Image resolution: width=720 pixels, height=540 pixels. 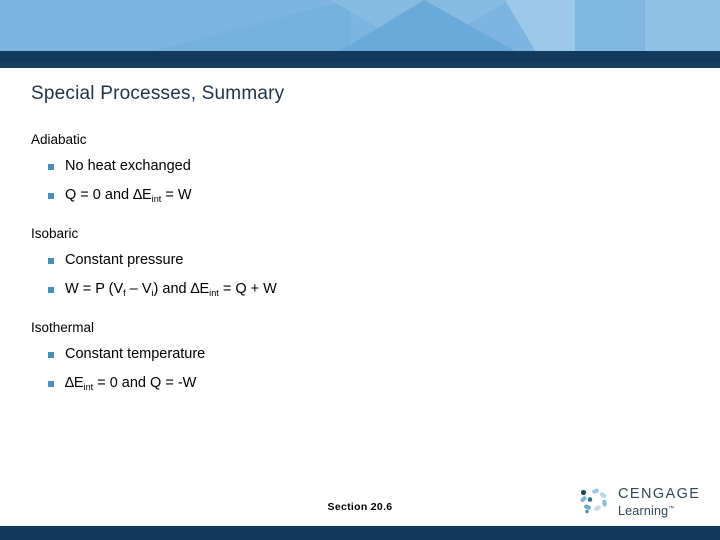 I want to click on text-run: = 0 and Q = -W, so click(x=145, y=383).